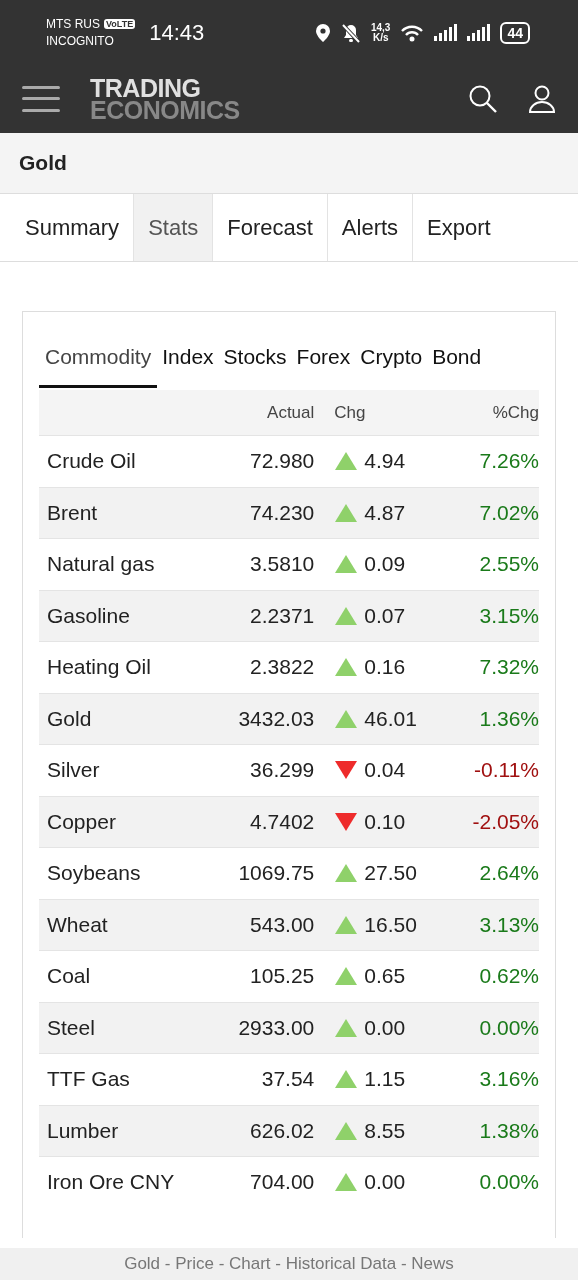 This screenshot has height=1280, width=578. Describe the element at coordinates (177, 32) in the screenshot. I see `clock: 14:43` at that location.